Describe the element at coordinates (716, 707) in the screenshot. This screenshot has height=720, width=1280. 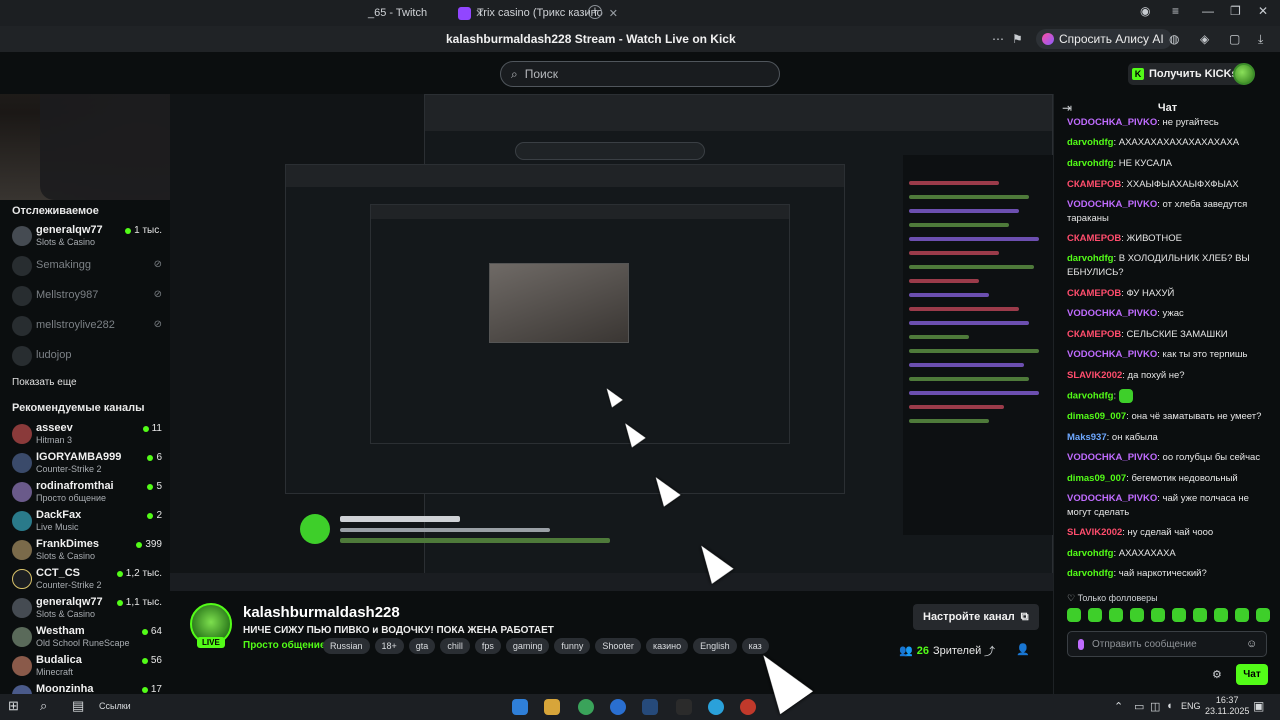
I see `telegram-app-icon` at that location.